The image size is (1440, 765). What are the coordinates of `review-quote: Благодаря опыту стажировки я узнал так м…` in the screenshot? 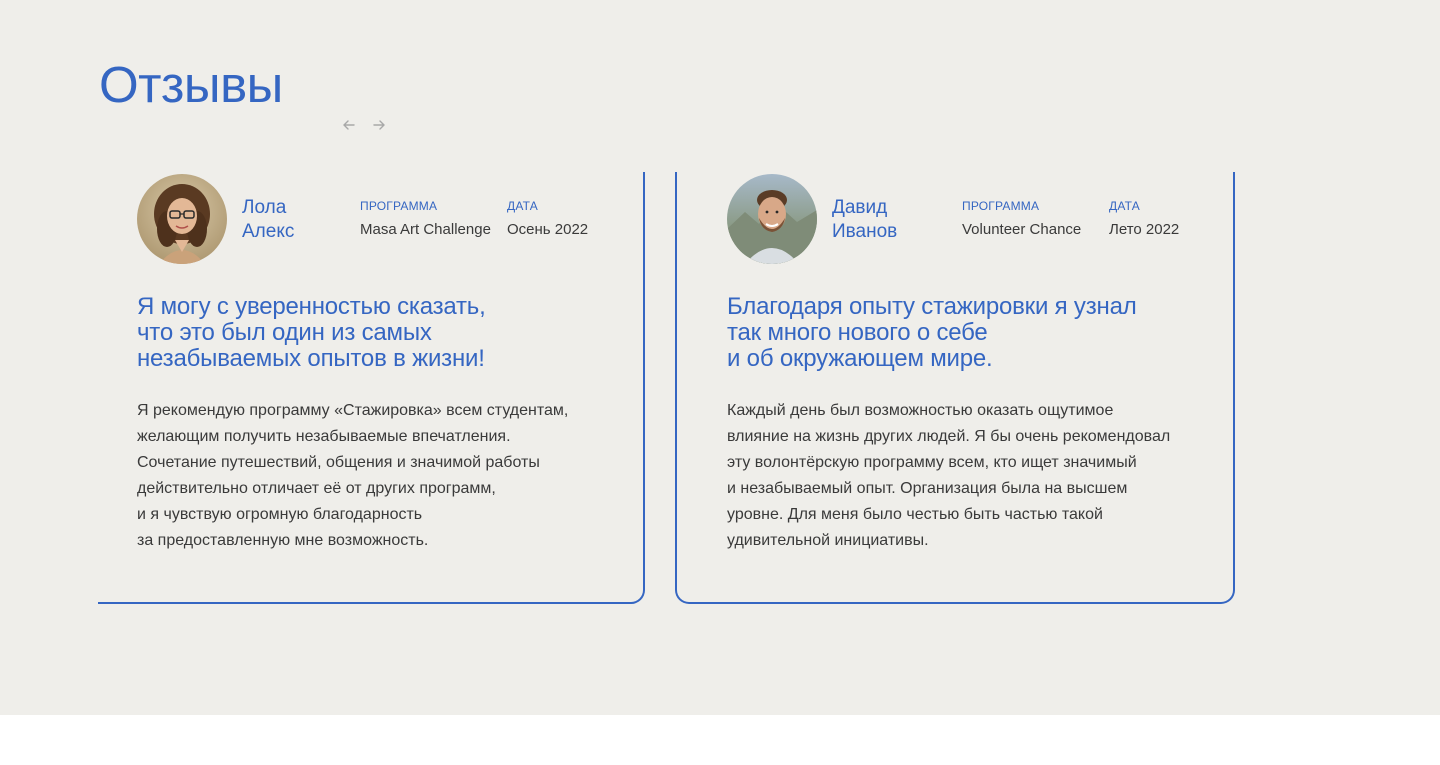 It's located at (957, 333).